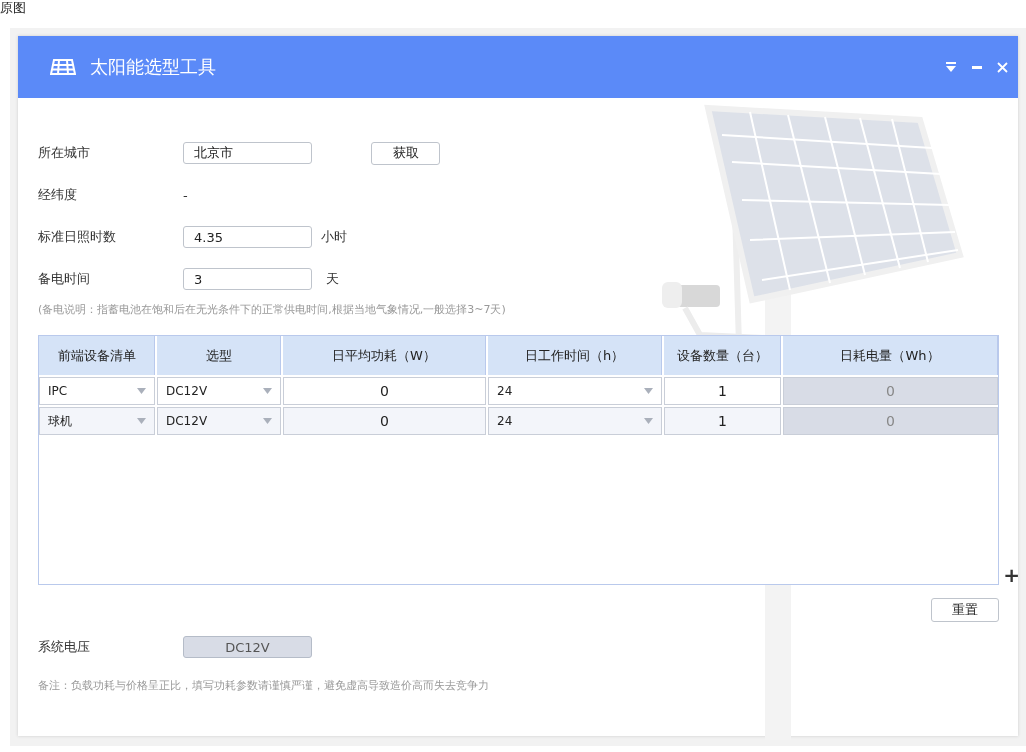  What do you see at coordinates (185, 195) in the screenshot?
I see `coordinates-value: -` at bounding box center [185, 195].